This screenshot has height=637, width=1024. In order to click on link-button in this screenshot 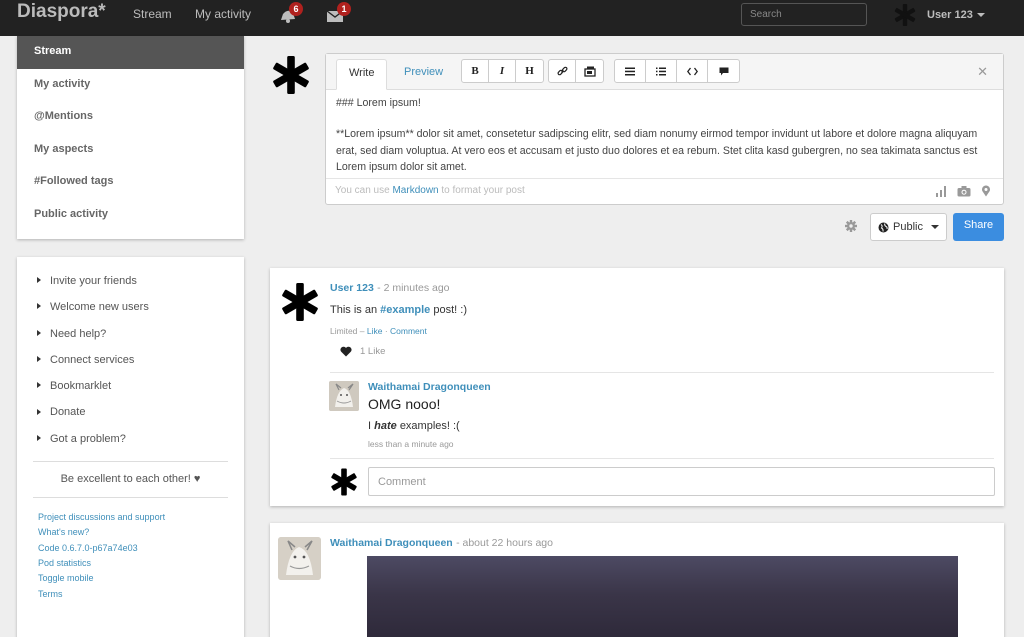, I will do `click(562, 71)`.